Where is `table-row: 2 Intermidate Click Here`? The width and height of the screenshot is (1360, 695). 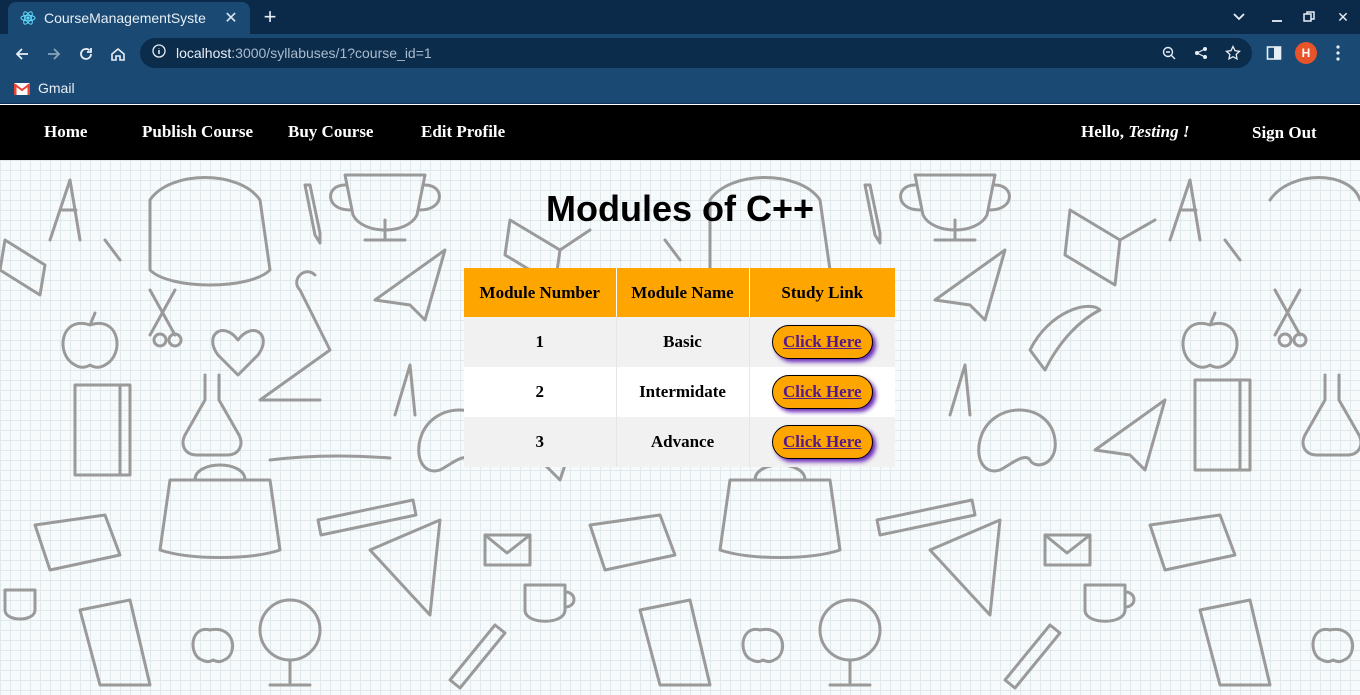 table-row: 2 Intermidate Click Here is located at coordinates (679, 392).